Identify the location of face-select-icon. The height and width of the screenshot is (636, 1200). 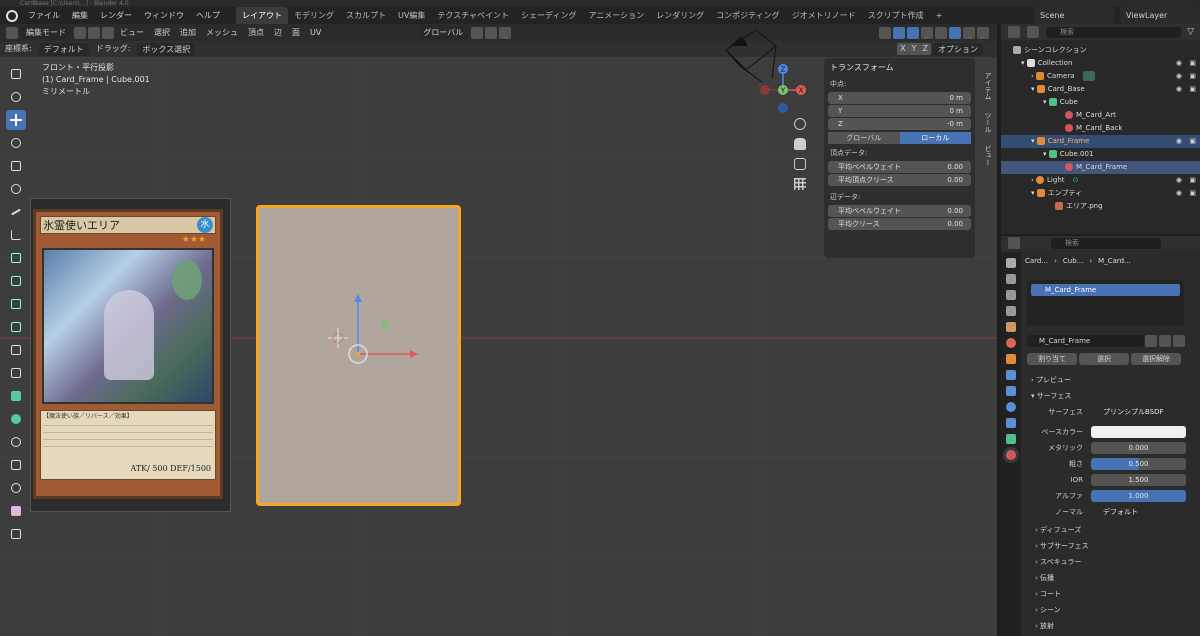
(108, 32).